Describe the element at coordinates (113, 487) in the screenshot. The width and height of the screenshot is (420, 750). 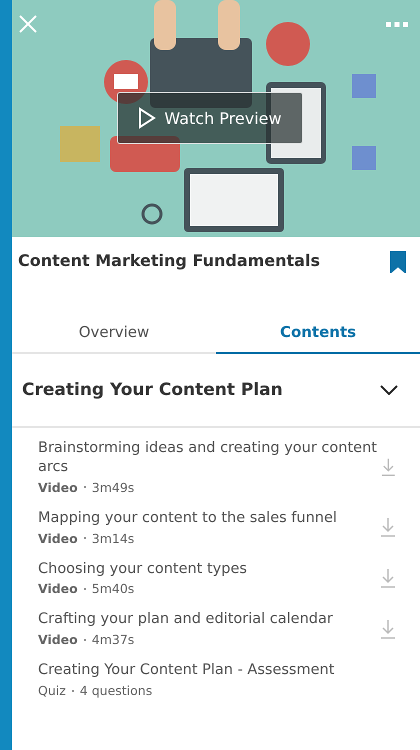
I see `lesson-detail: 3m49s` at that location.